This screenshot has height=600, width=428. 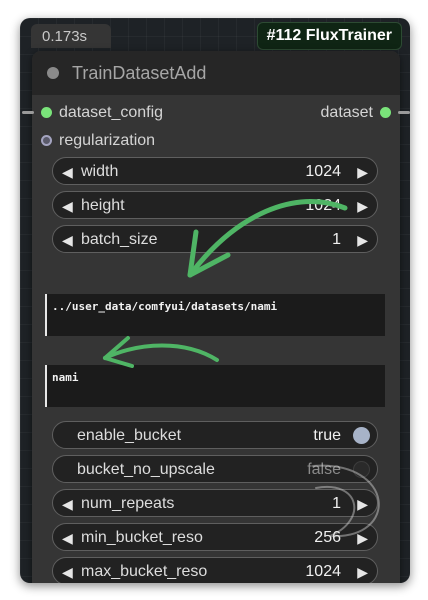 I want to click on class-tokens-textarea: nami, so click(x=215, y=386).